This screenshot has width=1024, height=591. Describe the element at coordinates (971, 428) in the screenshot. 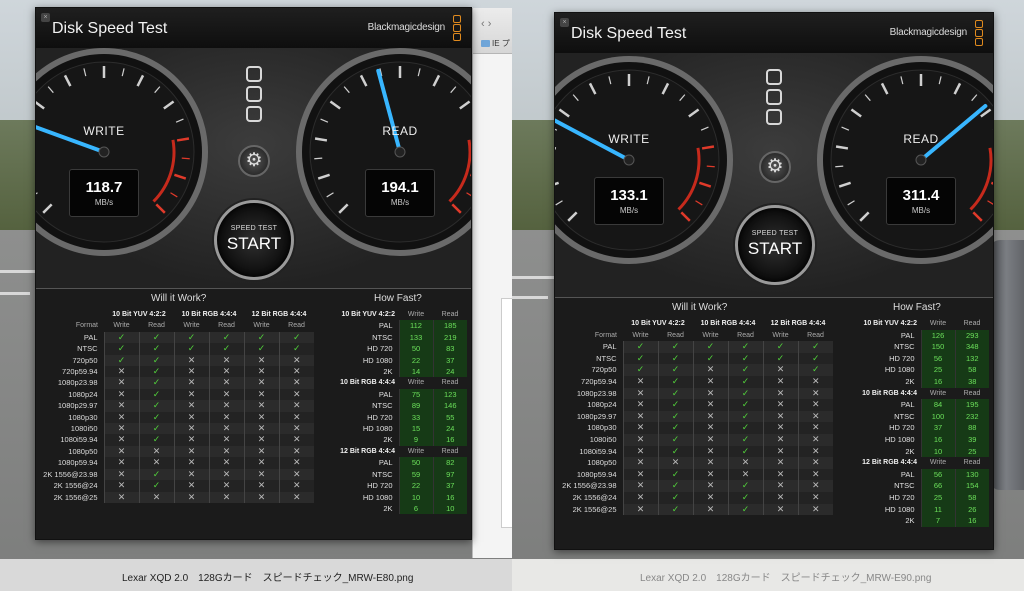

I see `read-speed-cell: 88` at that location.